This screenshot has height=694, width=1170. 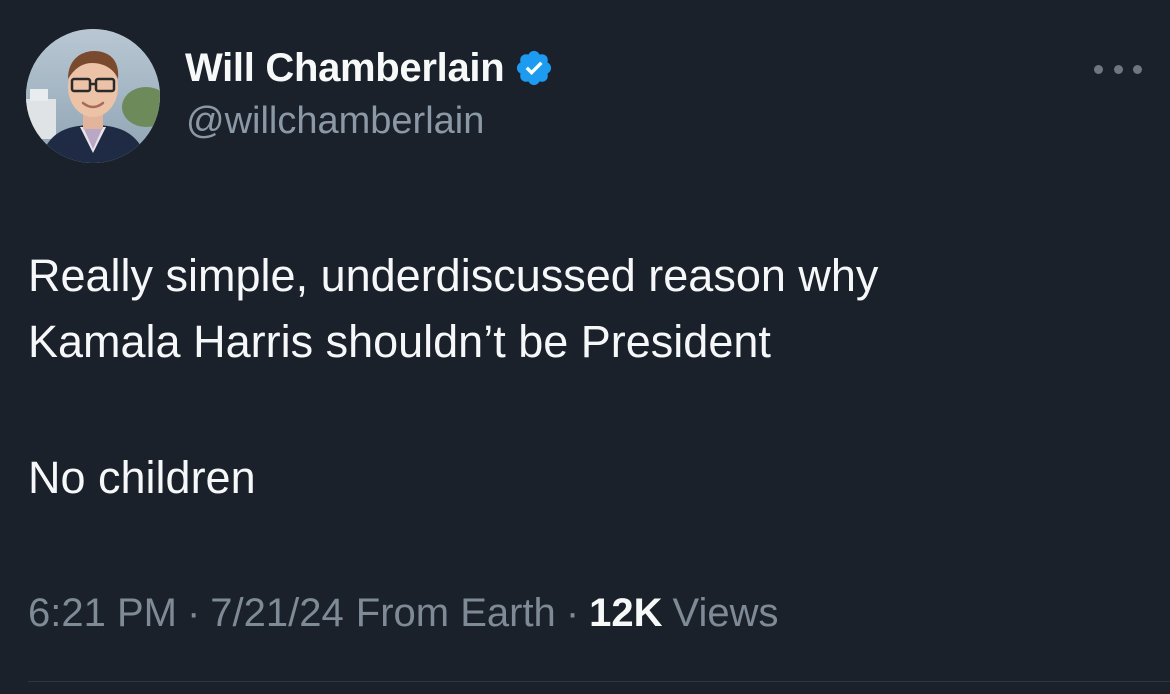 I want to click on tweet-meta: 6:21 PM · 7/21/24 From Earth · 12K Views, so click(x=403, y=613).